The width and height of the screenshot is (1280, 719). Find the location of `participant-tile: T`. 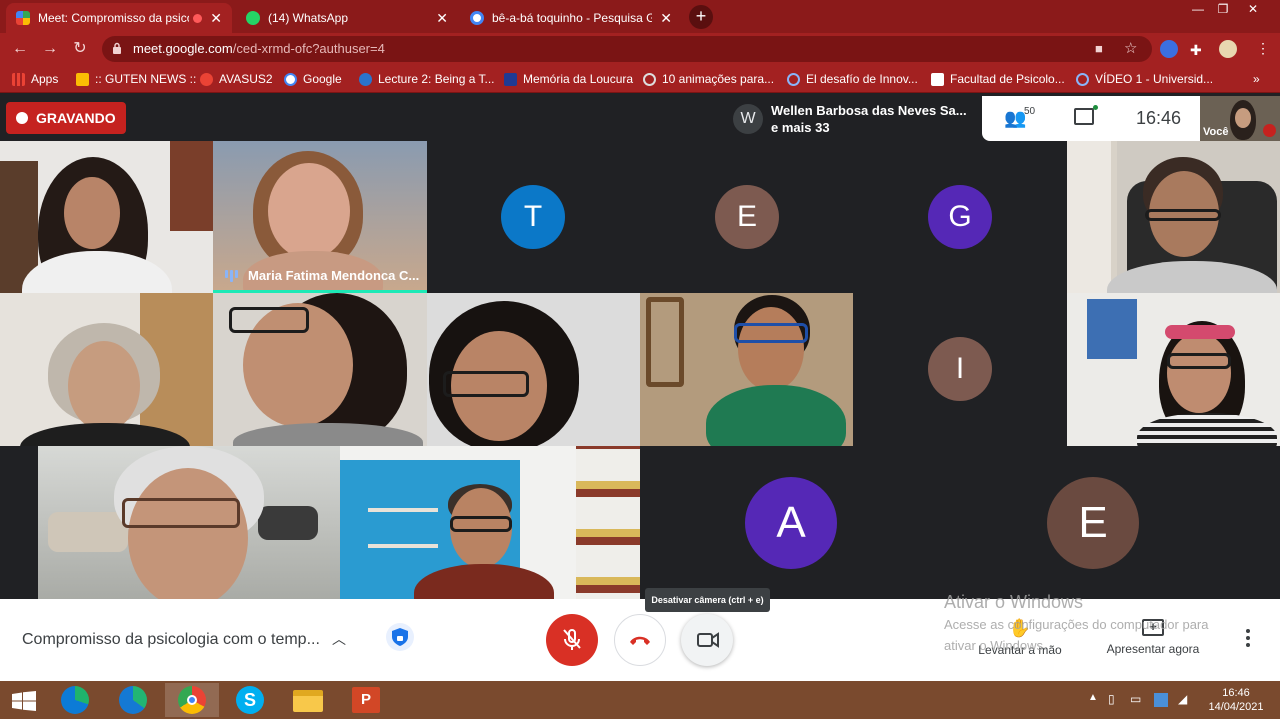

participant-tile: T is located at coordinates (533, 217).